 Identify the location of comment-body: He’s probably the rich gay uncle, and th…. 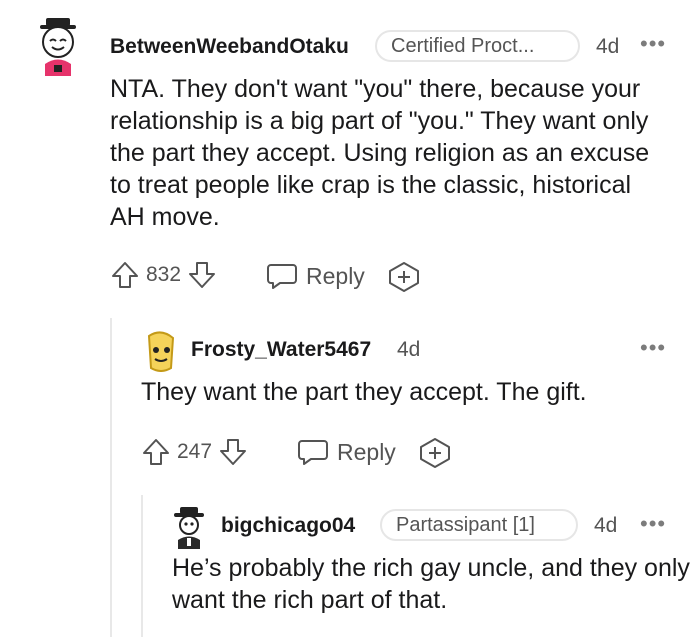
(431, 584).